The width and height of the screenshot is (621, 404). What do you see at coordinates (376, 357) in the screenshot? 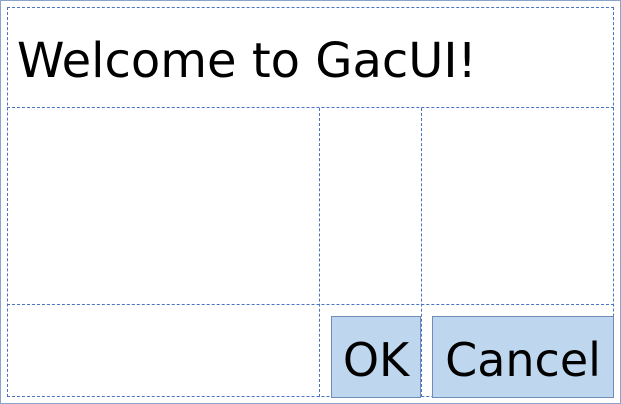
I see `ok-button: OK` at bounding box center [376, 357].